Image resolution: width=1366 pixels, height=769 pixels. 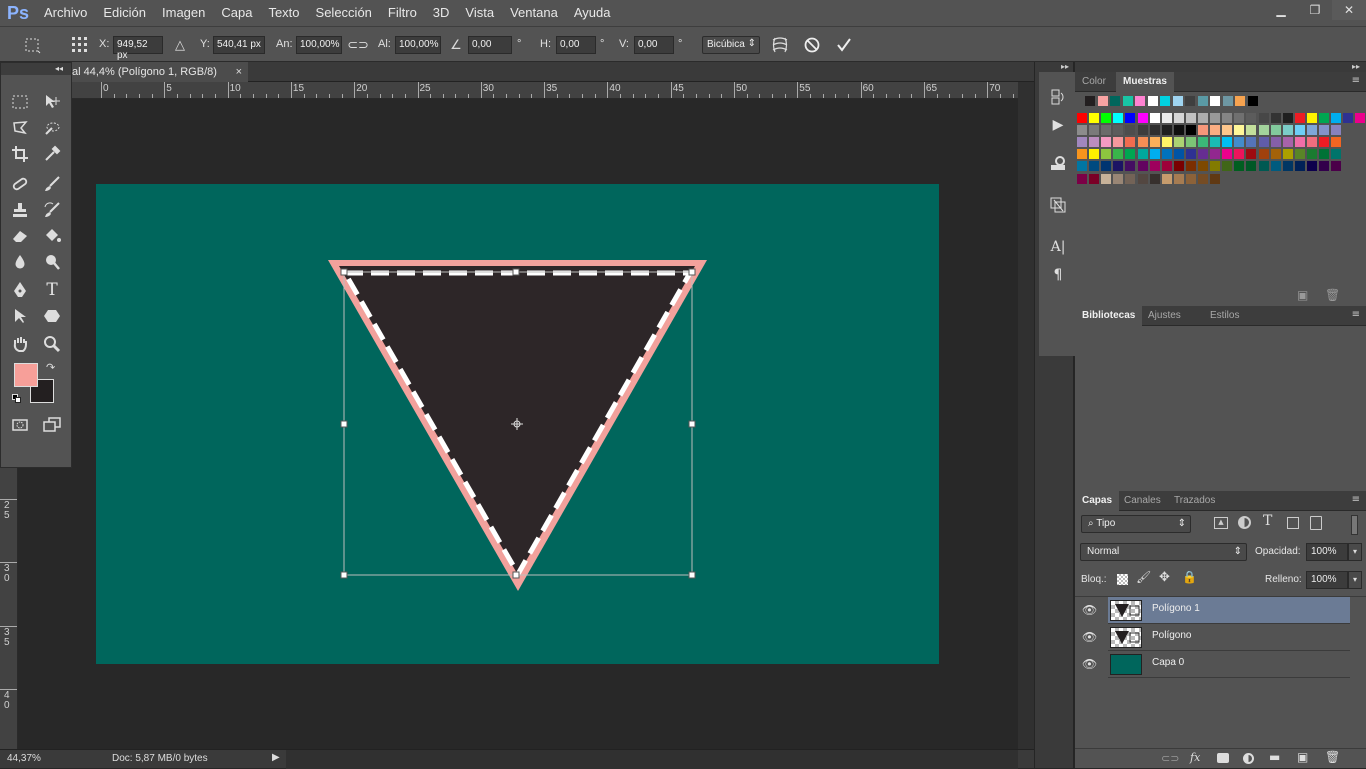 What do you see at coordinates (1224, 316) in the screenshot?
I see `tab-styles: Estilos` at bounding box center [1224, 316].